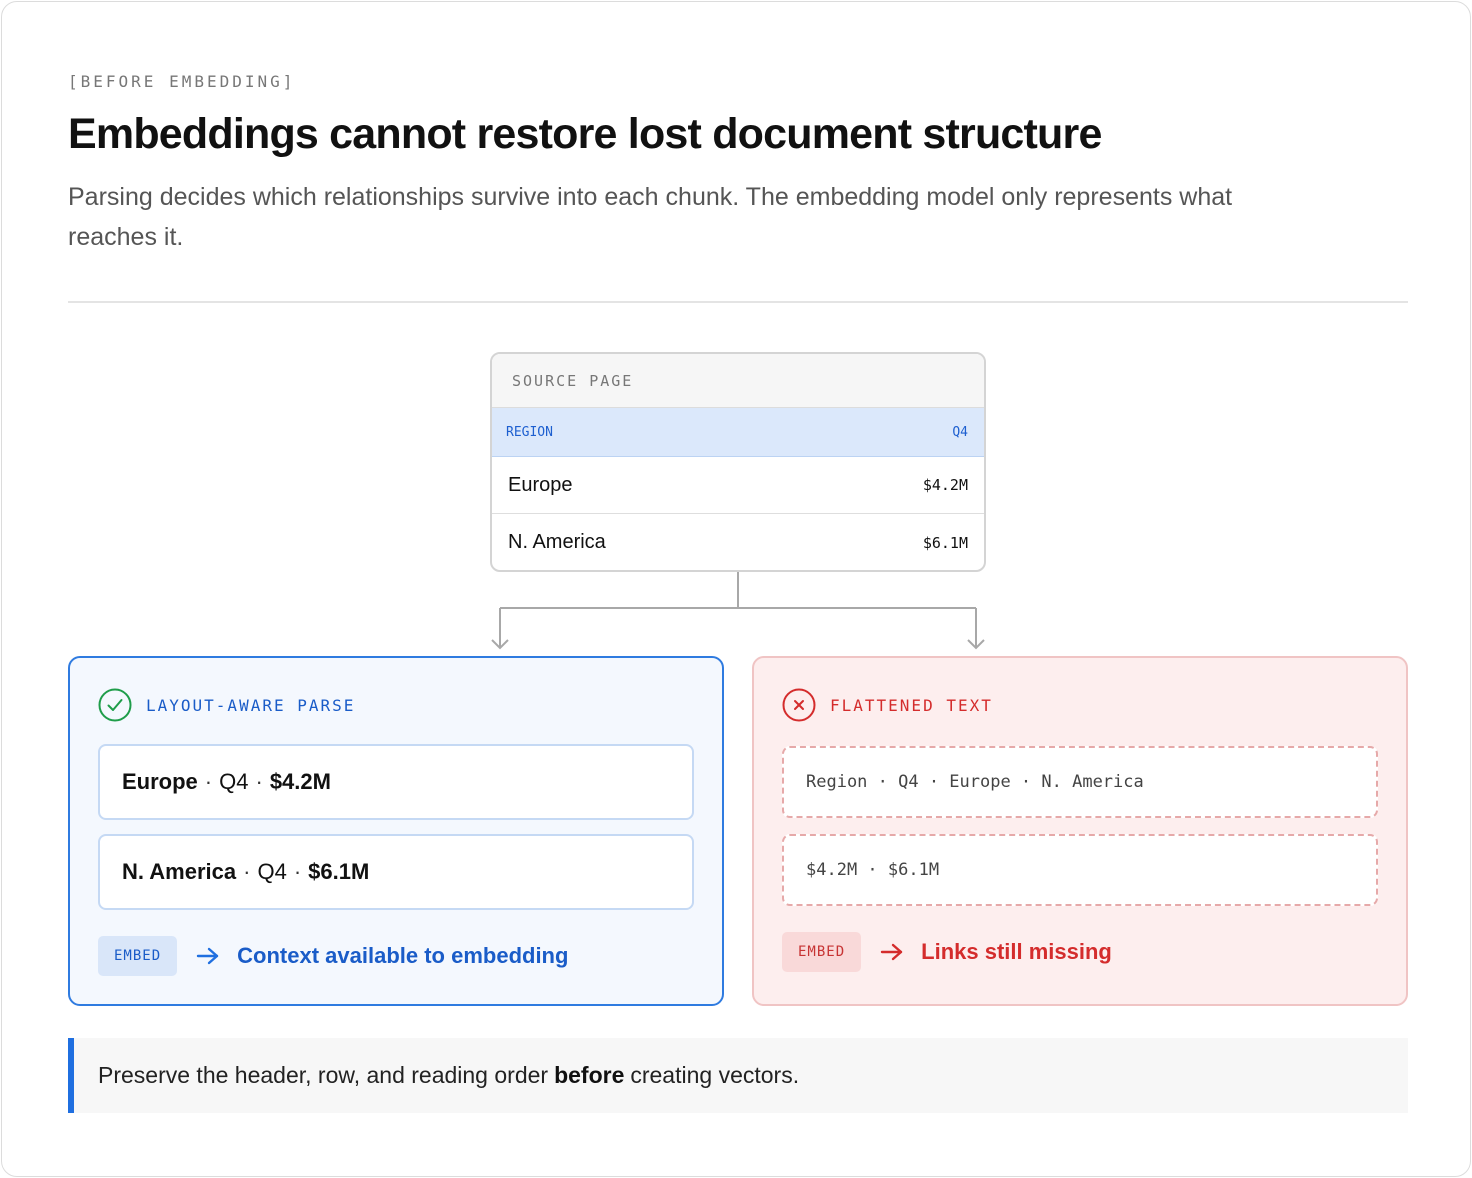  What do you see at coordinates (799, 705) in the screenshot?
I see `x-circle-icon` at bounding box center [799, 705].